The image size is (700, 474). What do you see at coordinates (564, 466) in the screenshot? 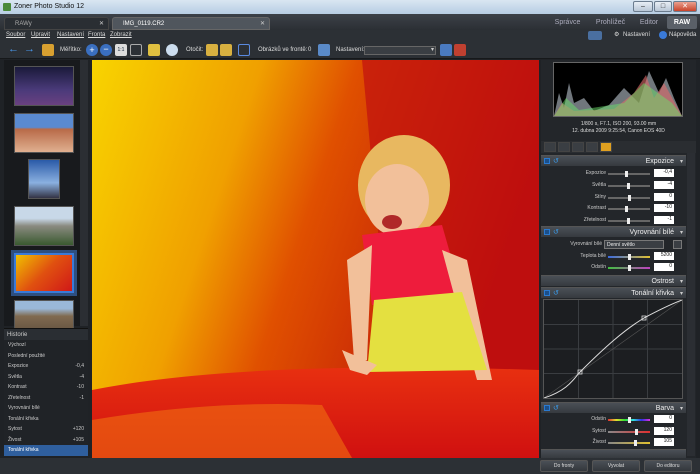
I see `add-to-queue-button: Do fronty` at bounding box center [564, 466].